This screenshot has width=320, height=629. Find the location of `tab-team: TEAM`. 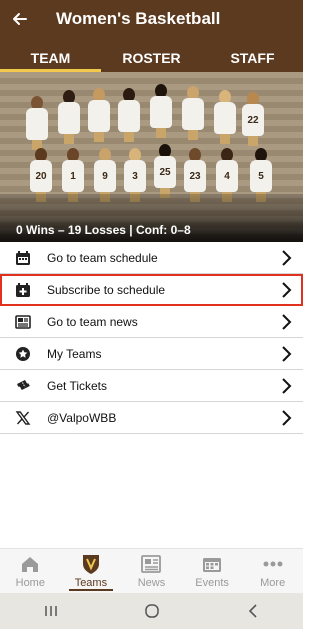

tab-team: TEAM is located at coordinates (50, 58).